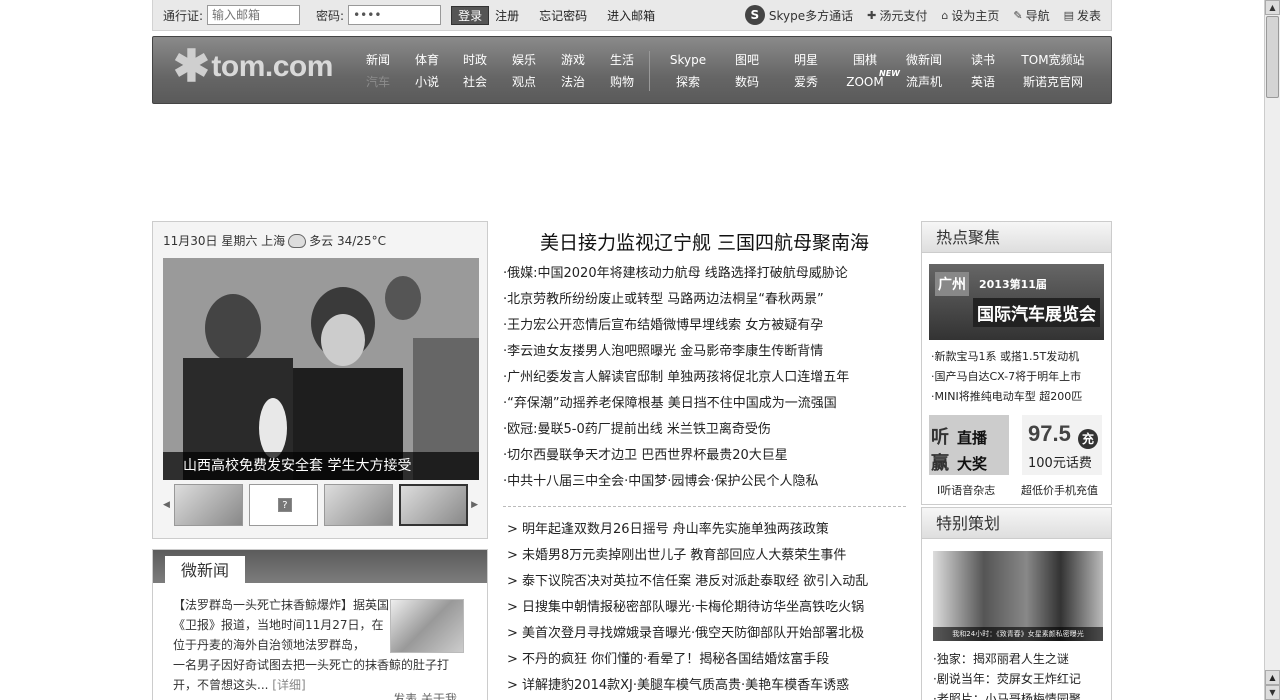 The image size is (1280, 700). What do you see at coordinates (378, 62) in the screenshot?
I see `nav-item: 新闻` at bounding box center [378, 62].